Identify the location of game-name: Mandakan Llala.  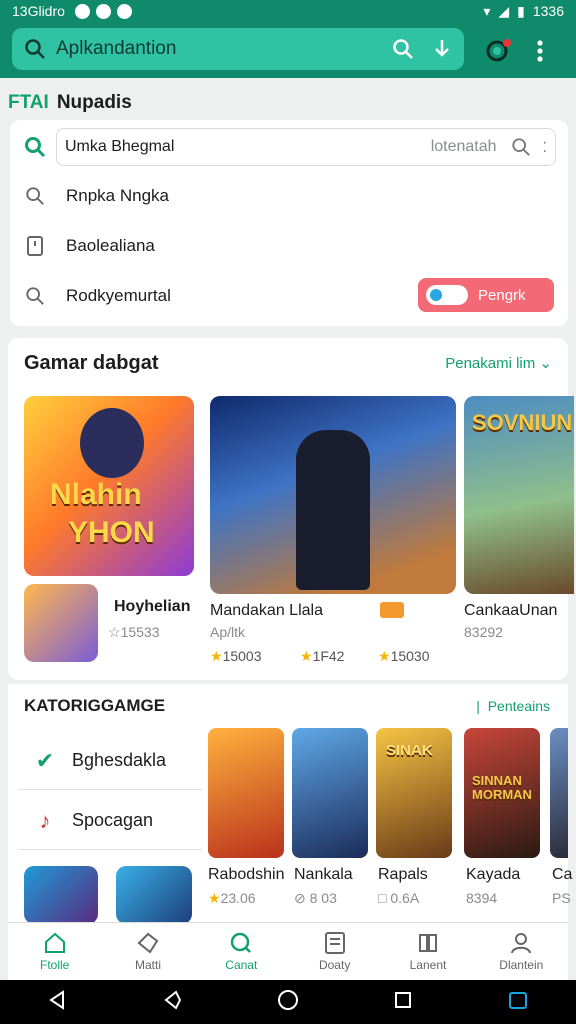
(266, 611).